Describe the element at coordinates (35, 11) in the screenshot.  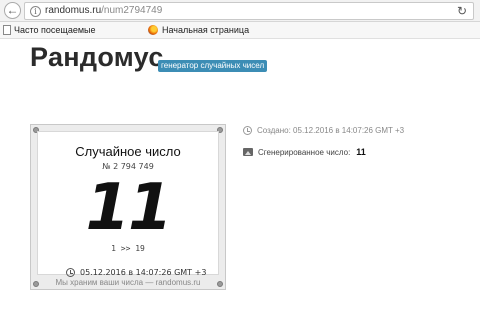
I see `info-icon: i` at that location.